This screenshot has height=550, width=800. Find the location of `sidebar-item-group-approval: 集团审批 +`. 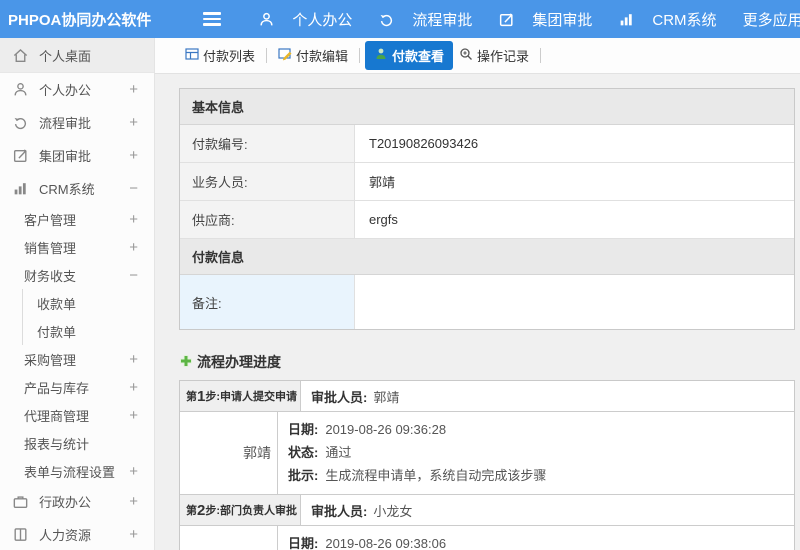

sidebar-item-group-approval: 集团审批 + is located at coordinates (77, 155).